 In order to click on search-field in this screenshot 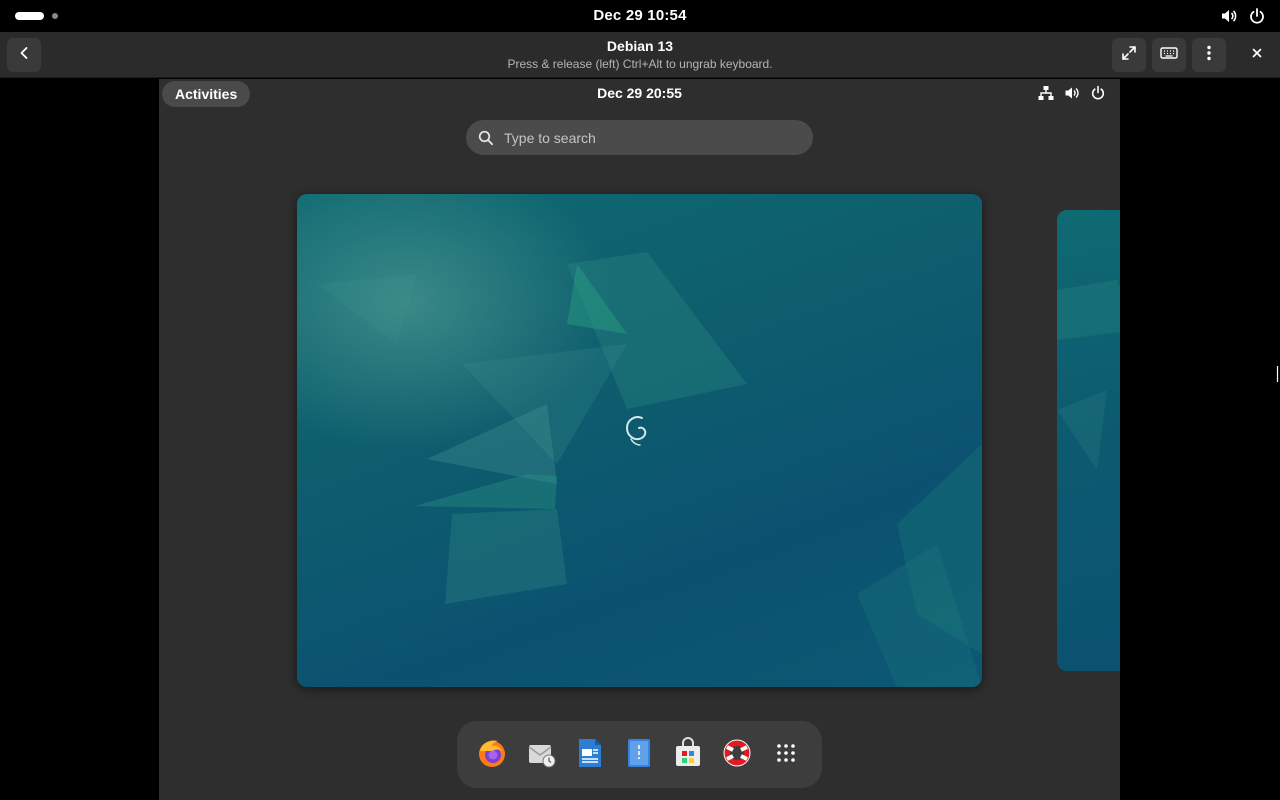, I will do `click(639, 137)`.